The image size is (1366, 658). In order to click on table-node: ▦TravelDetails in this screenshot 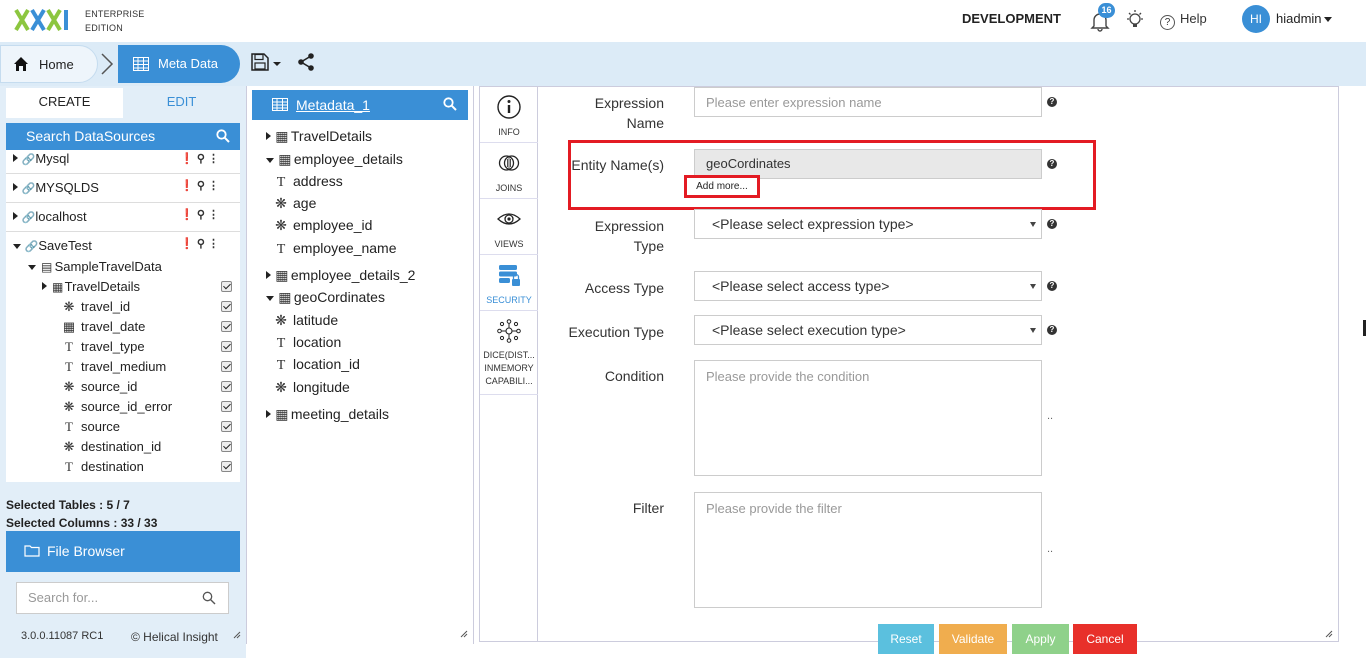, I will do `click(123, 288)`.